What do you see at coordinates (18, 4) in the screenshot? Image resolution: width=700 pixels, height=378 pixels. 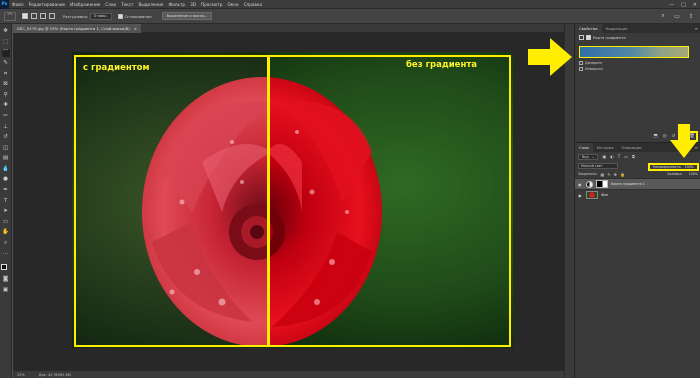 I see `menu-file: Файл` at bounding box center [18, 4].